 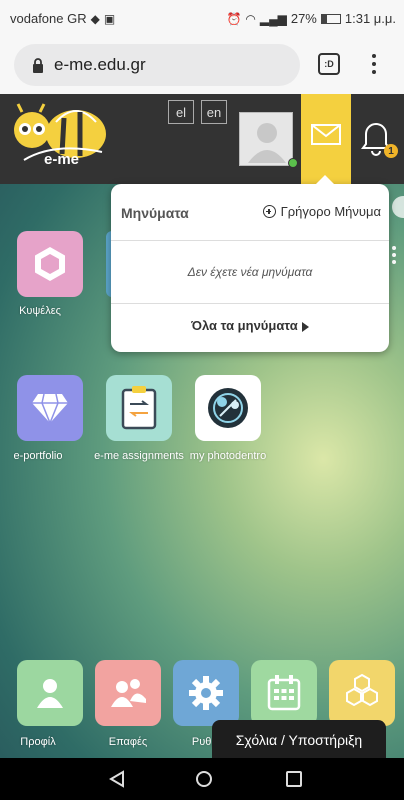 I want to click on envelope-icon, so click(x=326, y=134).